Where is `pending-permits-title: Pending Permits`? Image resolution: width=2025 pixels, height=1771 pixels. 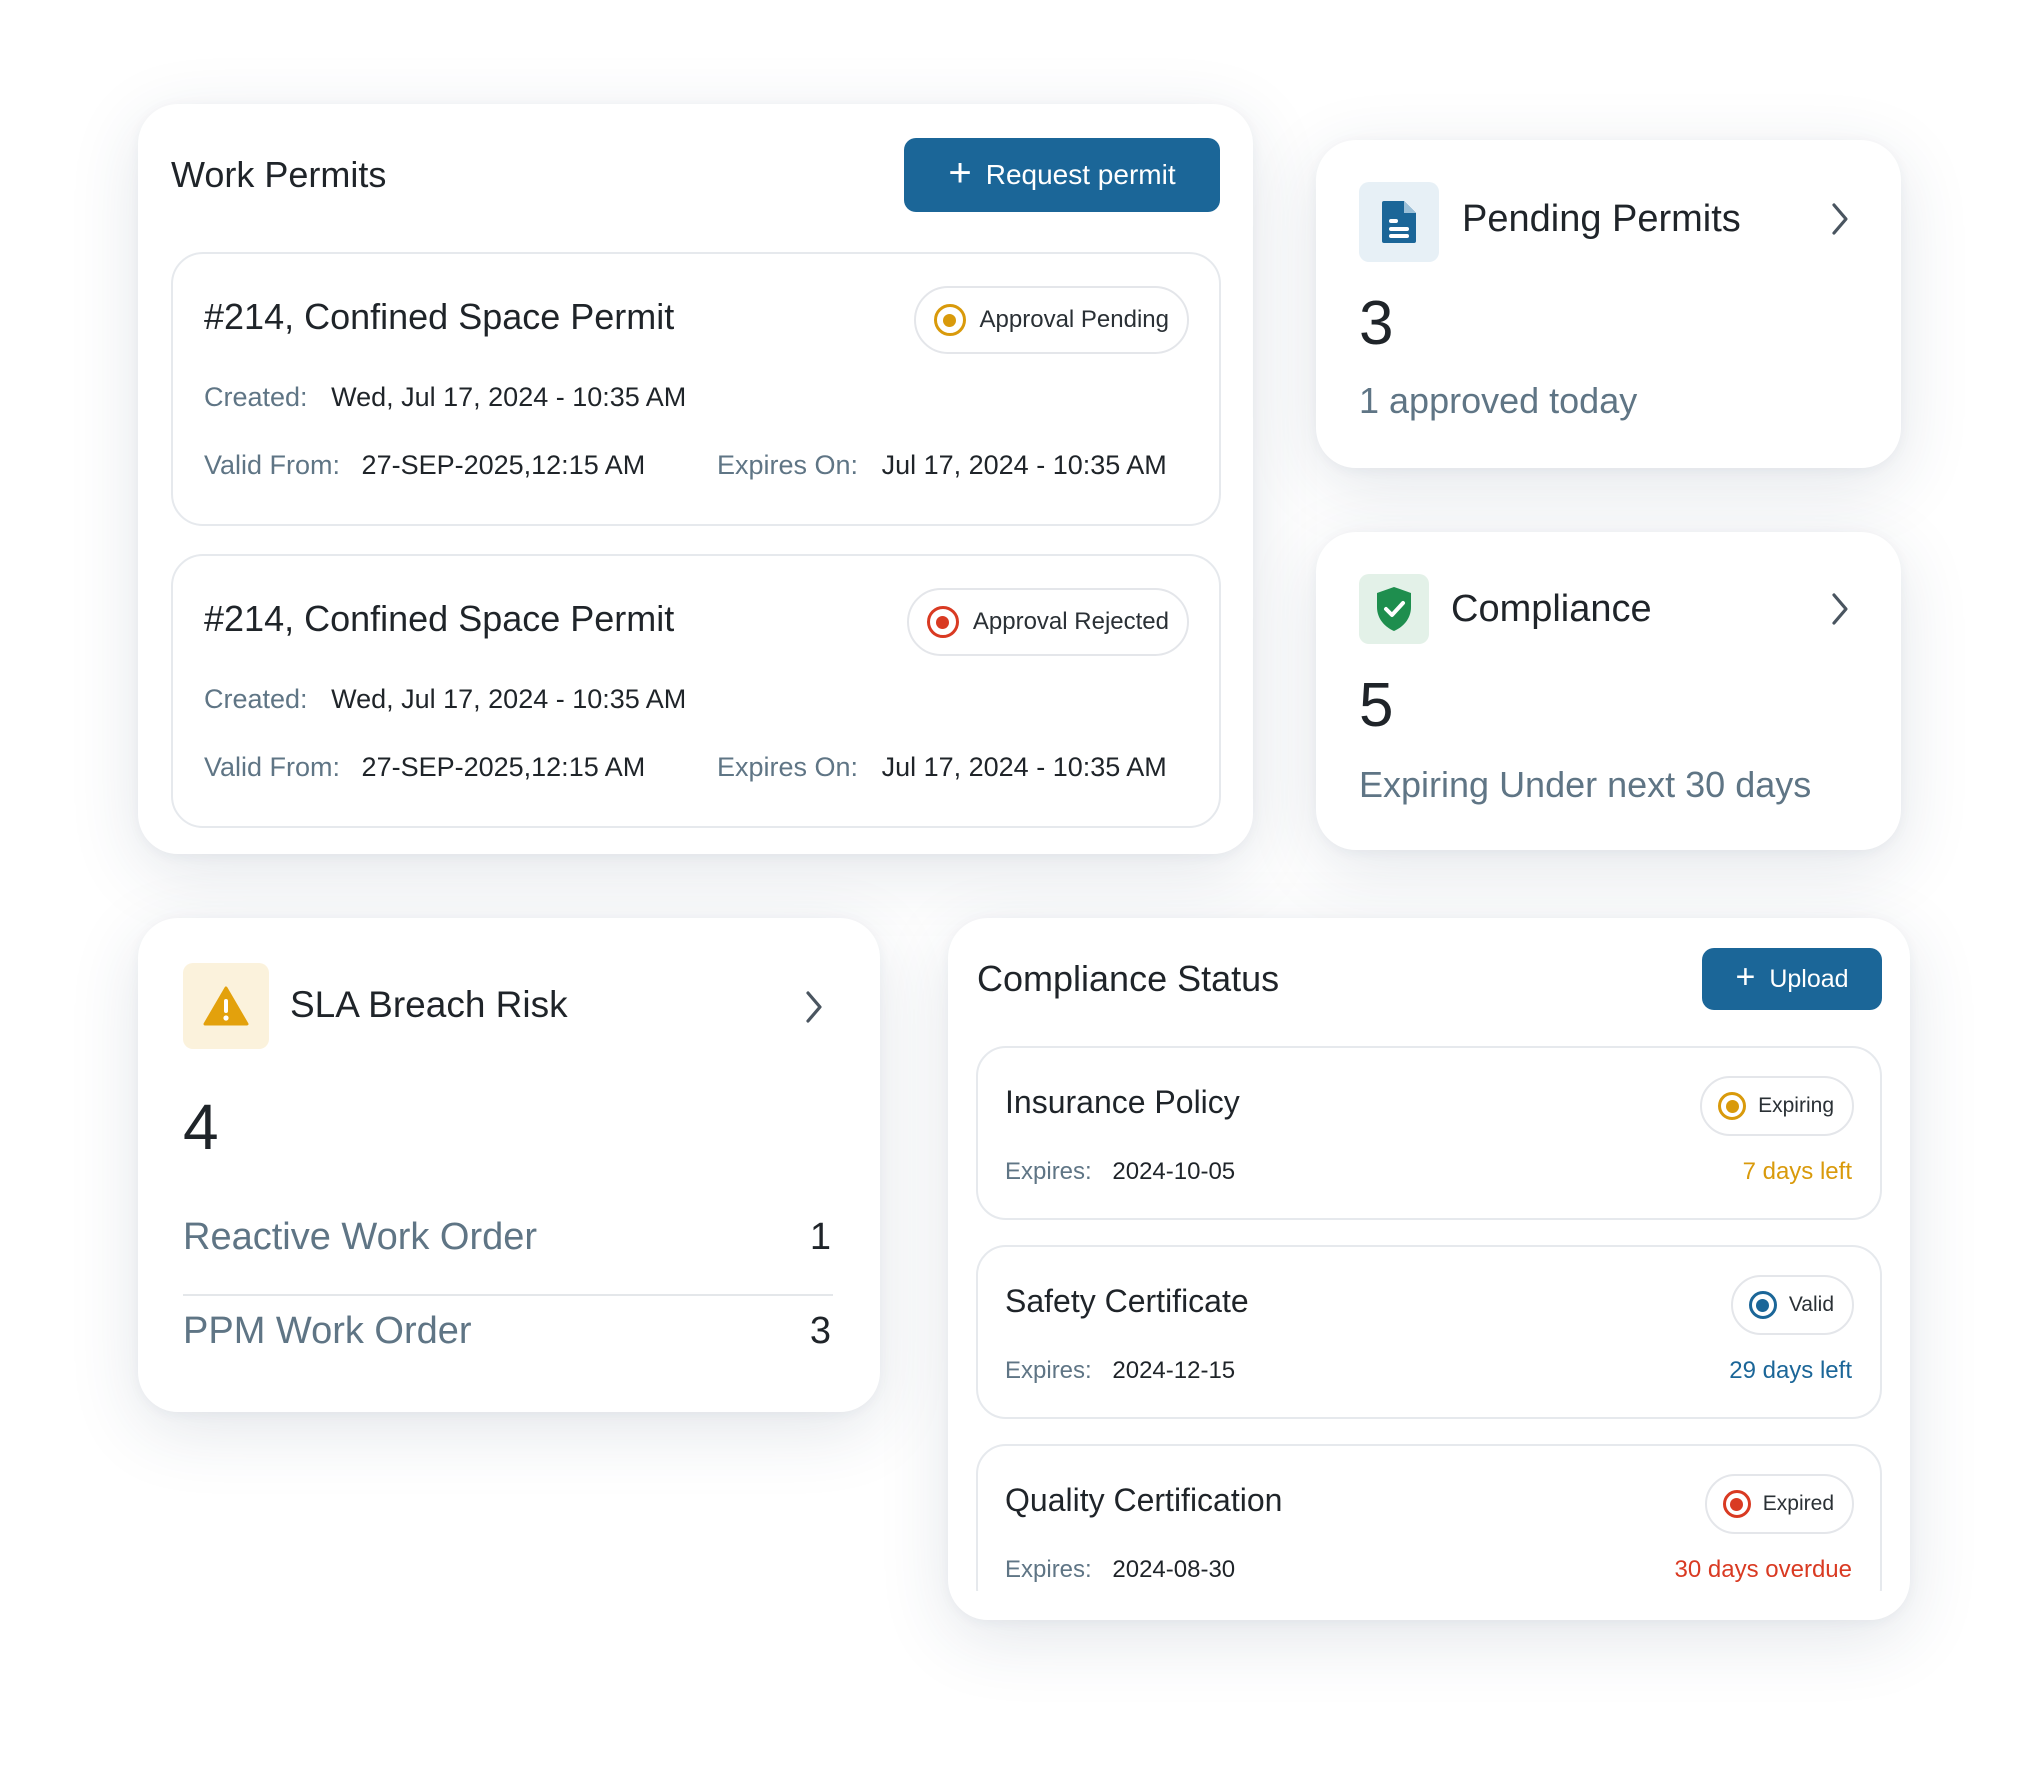
pending-permits-title: Pending Permits is located at coordinates (1601, 219).